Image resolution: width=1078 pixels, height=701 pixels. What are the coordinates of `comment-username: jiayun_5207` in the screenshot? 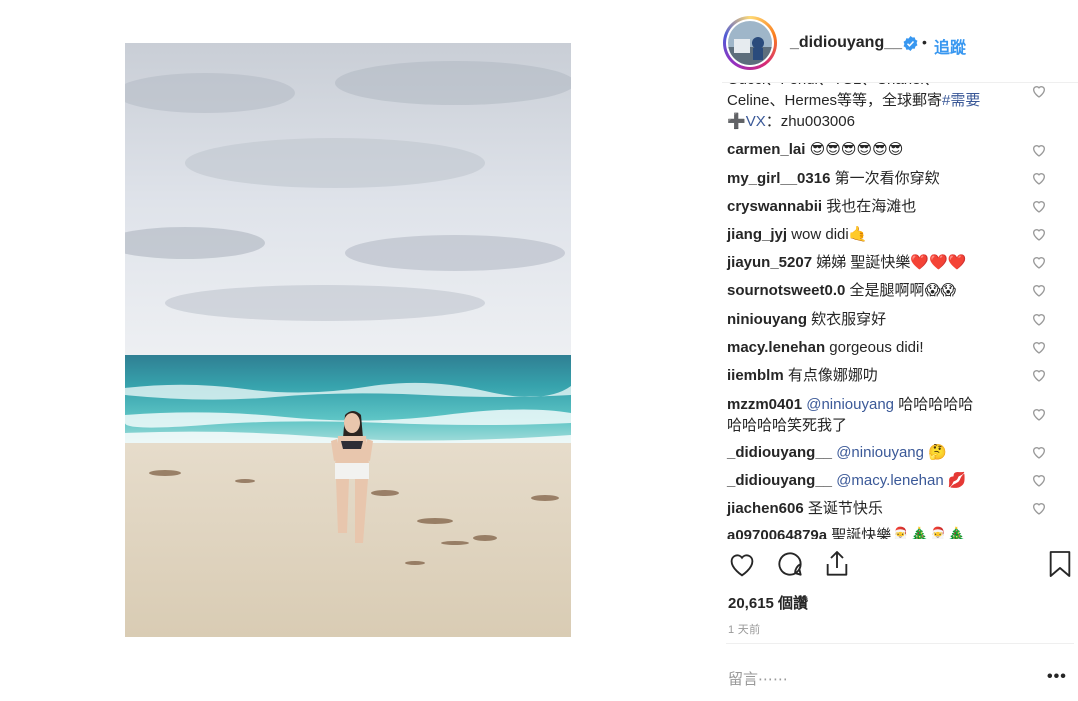 It's located at (769, 262).